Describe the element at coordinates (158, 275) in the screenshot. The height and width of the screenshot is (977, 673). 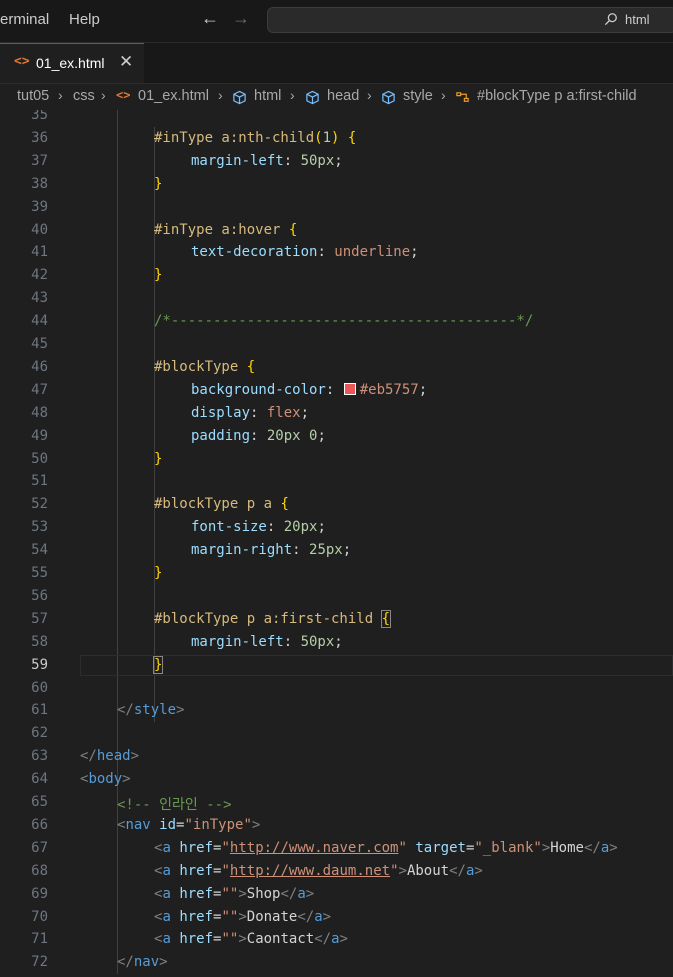
I see `code-text: }` at that location.